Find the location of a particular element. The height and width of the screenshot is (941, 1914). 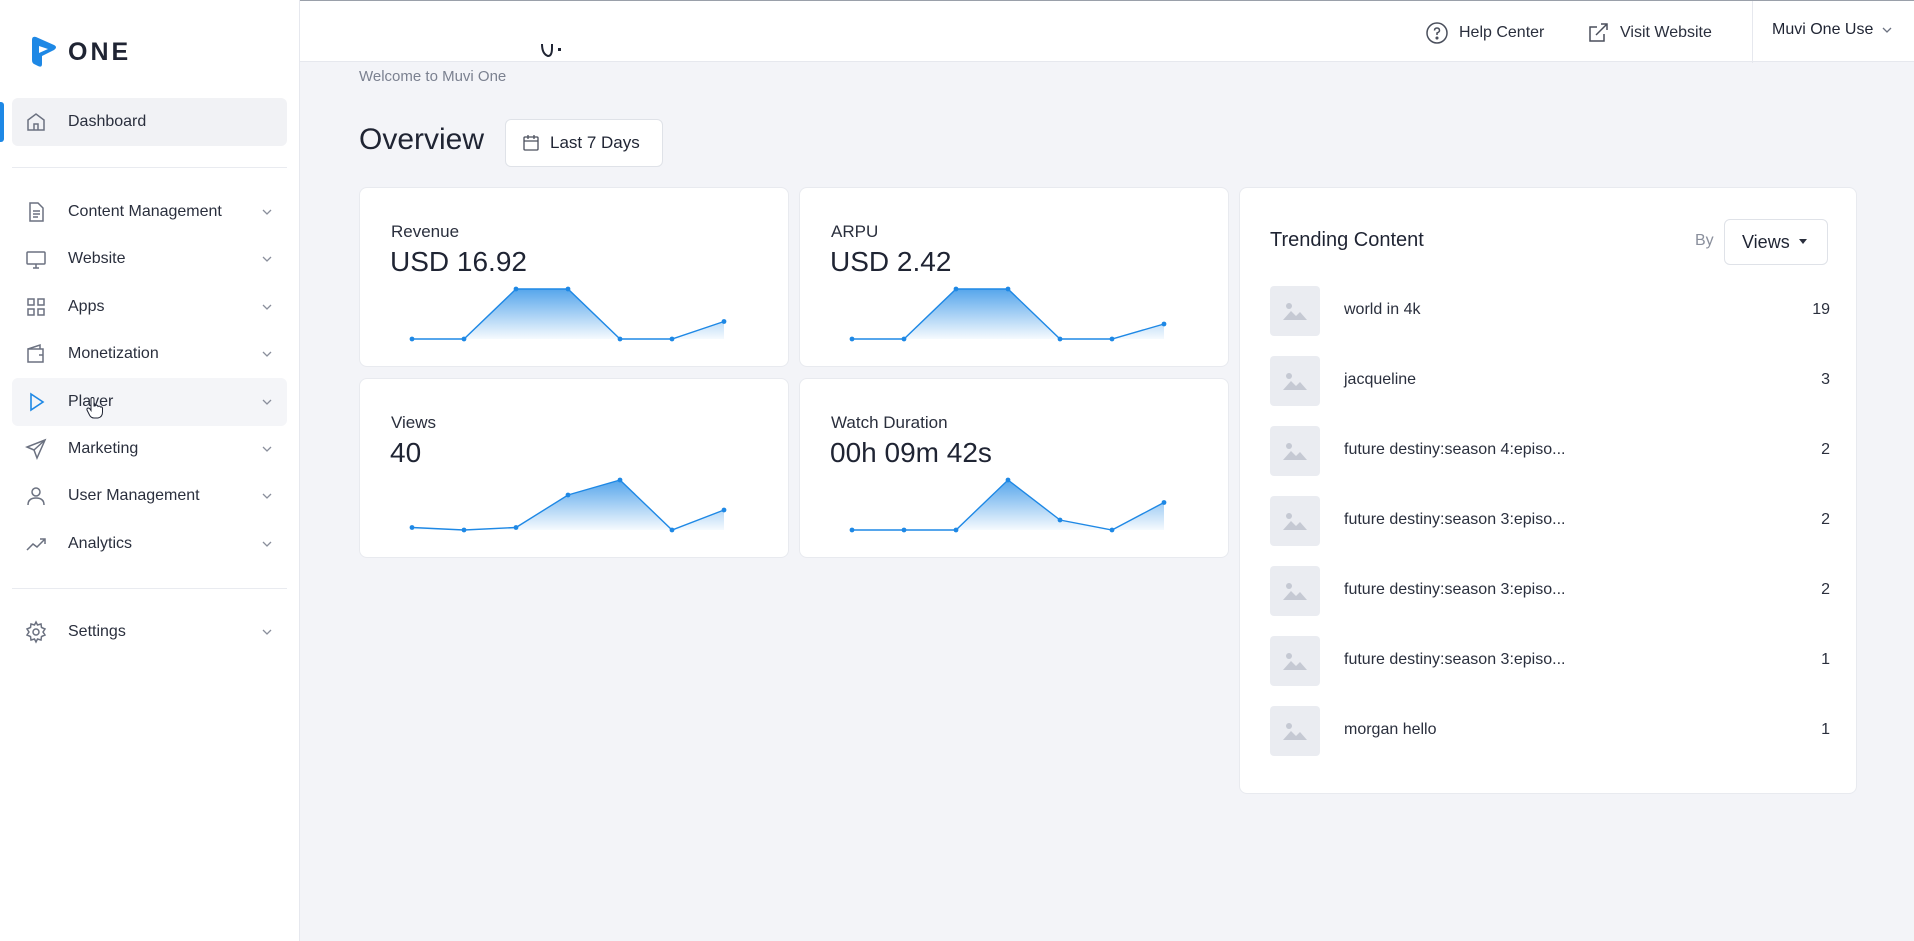

overview-heading: Overview is located at coordinates (422, 139).